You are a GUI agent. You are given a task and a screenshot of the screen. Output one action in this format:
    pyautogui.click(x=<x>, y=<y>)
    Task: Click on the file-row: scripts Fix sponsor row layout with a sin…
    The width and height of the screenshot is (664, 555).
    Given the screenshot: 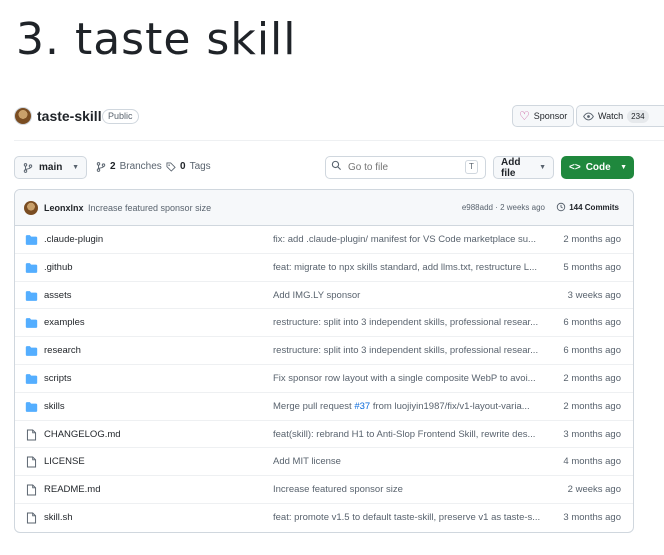 What is the action you would take?
    pyautogui.click(x=324, y=379)
    